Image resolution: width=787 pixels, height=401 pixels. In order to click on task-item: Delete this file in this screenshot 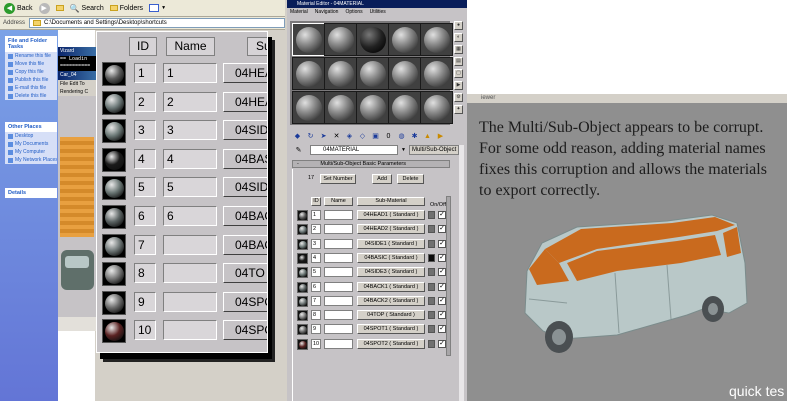, I will do `click(31, 96)`.